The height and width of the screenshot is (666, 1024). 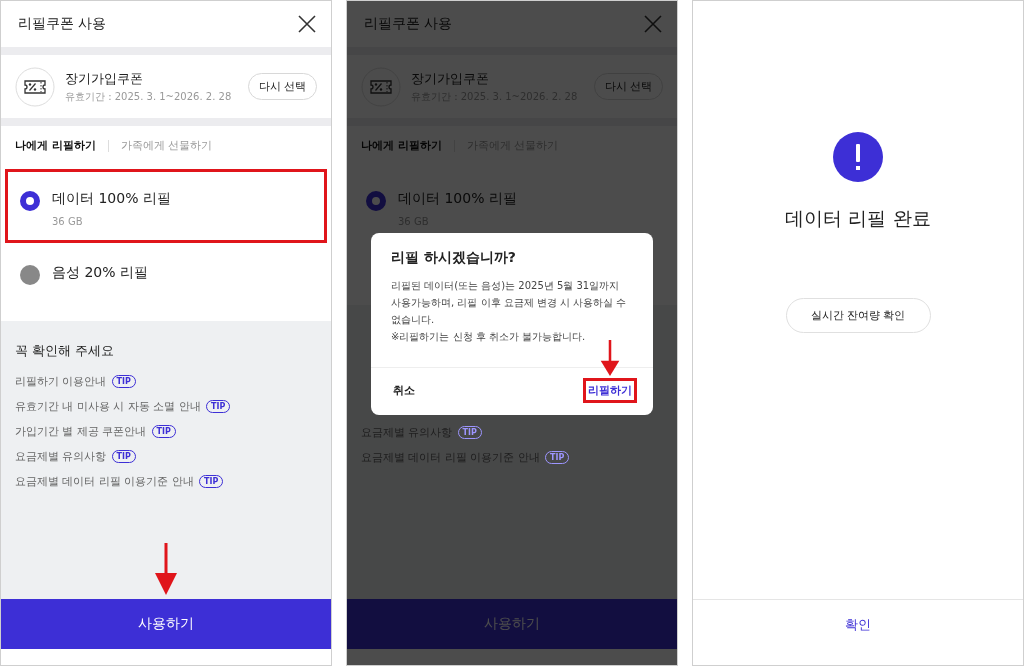 I want to click on notice-heading: 꼭 확인해 주세요, so click(x=65, y=351).